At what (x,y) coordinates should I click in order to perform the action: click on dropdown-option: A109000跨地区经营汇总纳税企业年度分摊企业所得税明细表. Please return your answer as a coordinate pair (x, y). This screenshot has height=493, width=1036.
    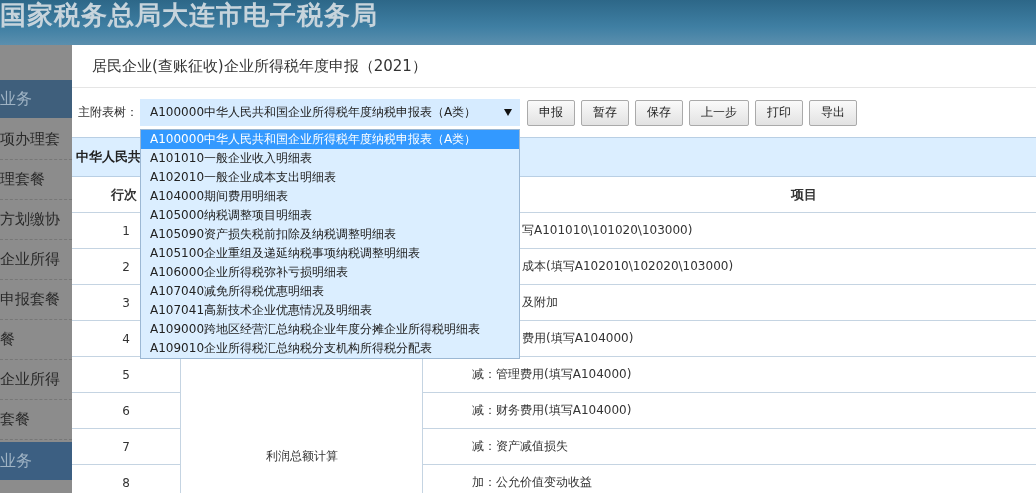
    Looking at the image, I should click on (330, 329).